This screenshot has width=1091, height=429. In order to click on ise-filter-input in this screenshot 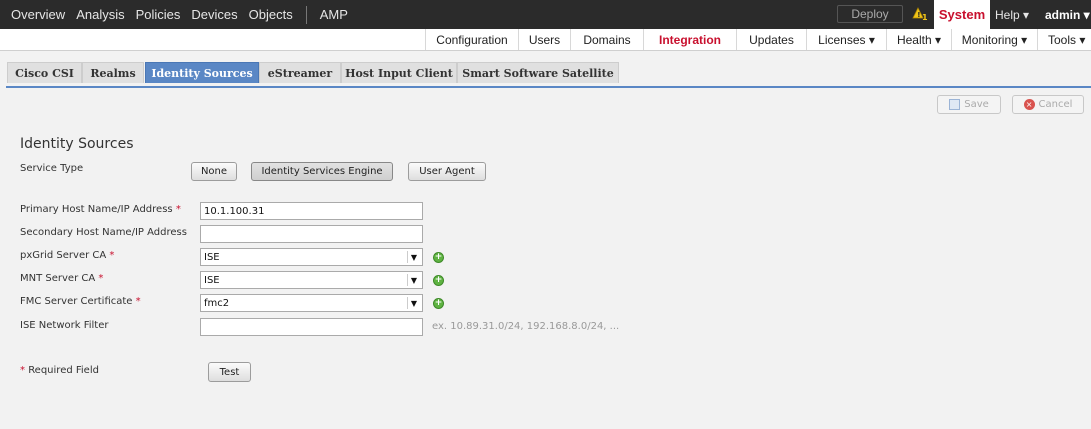, I will do `click(311, 327)`.